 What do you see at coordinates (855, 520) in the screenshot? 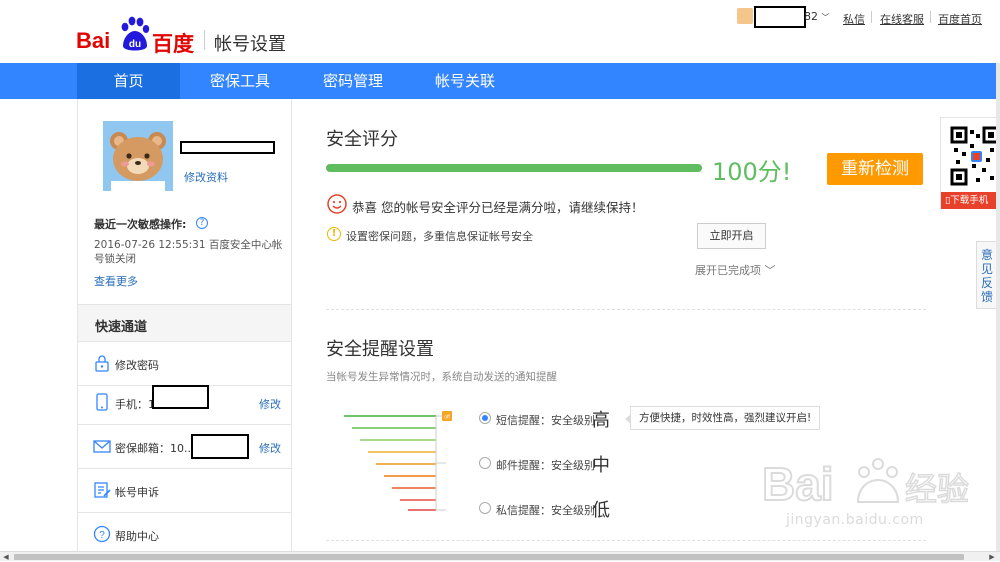
I see `watermark-url: jingyan.baidu.com` at bounding box center [855, 520].